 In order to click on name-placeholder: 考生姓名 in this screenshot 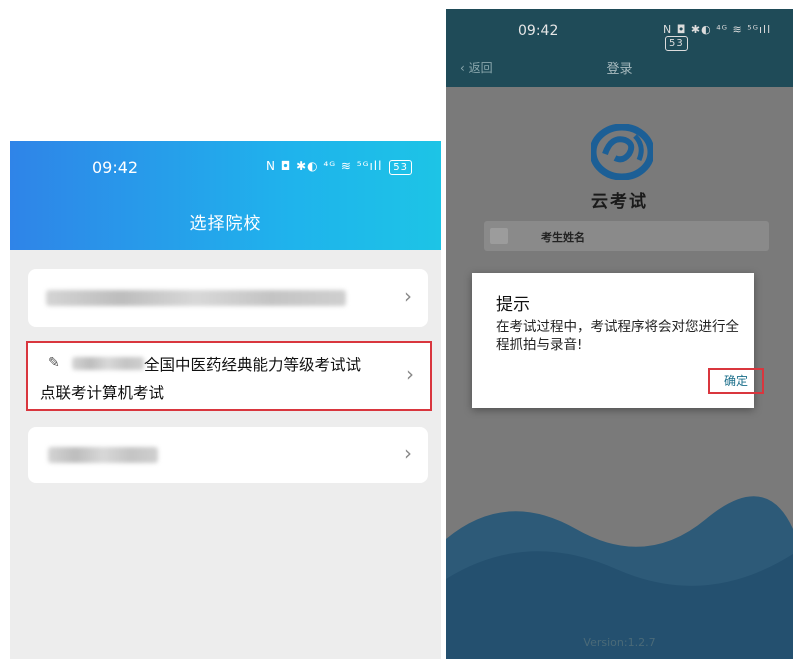, I will do `click(563, 237)`.